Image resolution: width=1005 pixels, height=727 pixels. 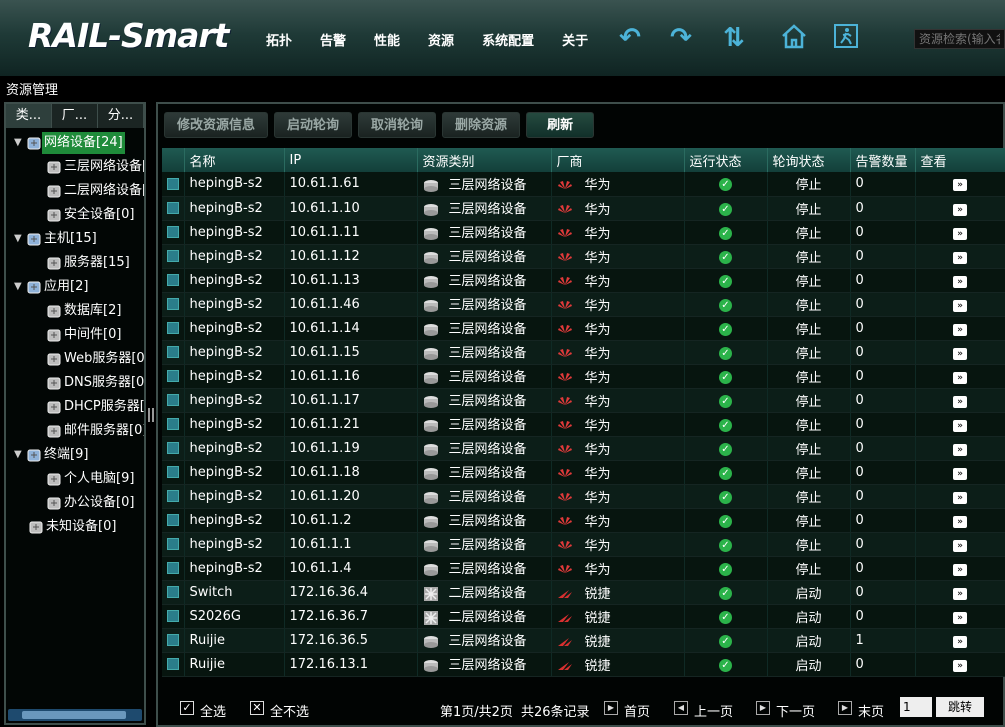 What do you see at coordinates (734, 38) in the screenshot?
I see `refresh-icon: ⇅` at bounding box center [734, 38].